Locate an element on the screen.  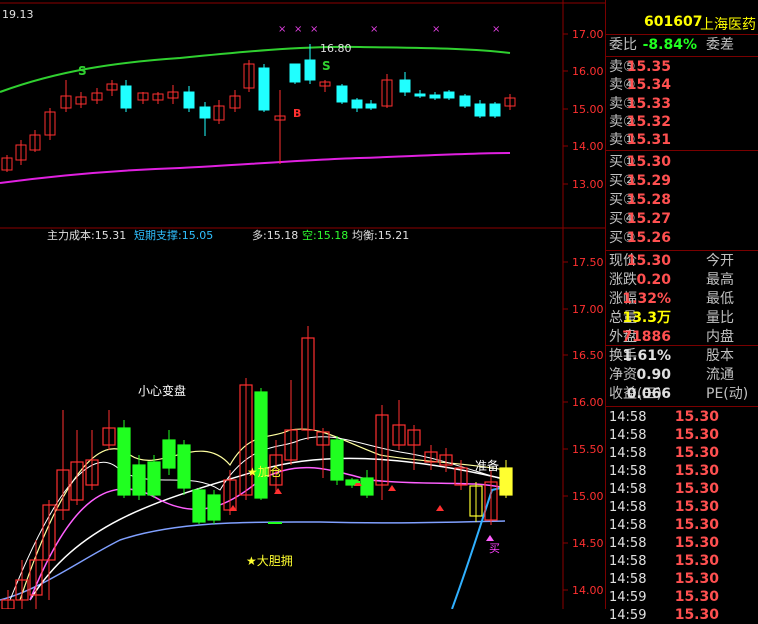
stat2-row: 换手 1.61% 股本 is located at coordinates (682, 356).